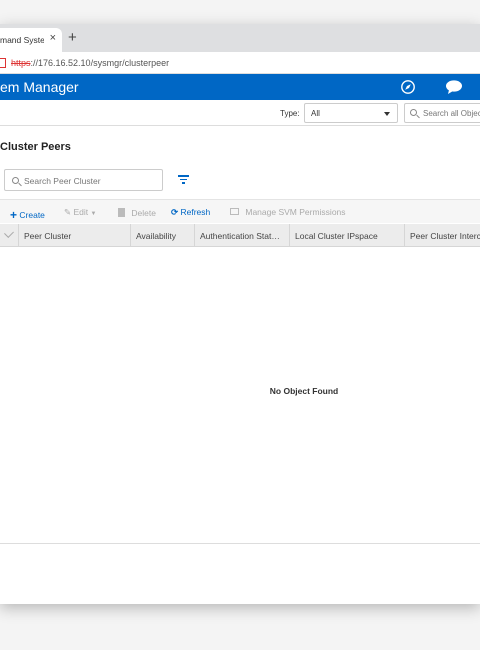 The height and width of the screenshot is (650, 480). Describe the element at coordinates (35, 147) in the screenshot. I see `page-title: Cluster Peers` at that location.